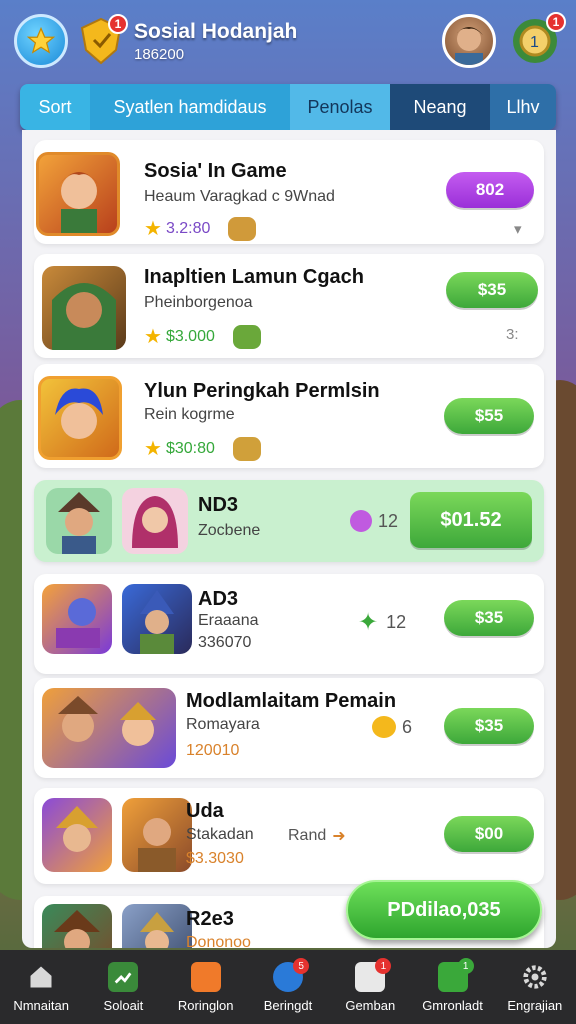 Image resolution: width=576 pixels, height=1024 pixels. Describe the element at coordinates (340, 107) in the screenshot. I see `tab-penolas: Penolas` at that location.